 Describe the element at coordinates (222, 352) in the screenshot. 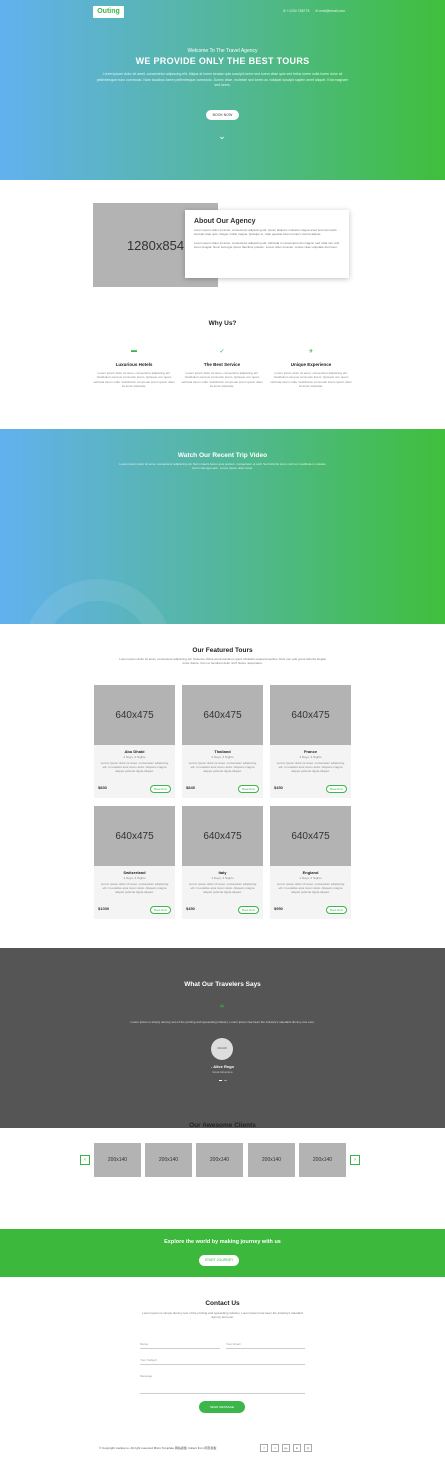

I see `thumbs-up-icon: ✓` at that location.